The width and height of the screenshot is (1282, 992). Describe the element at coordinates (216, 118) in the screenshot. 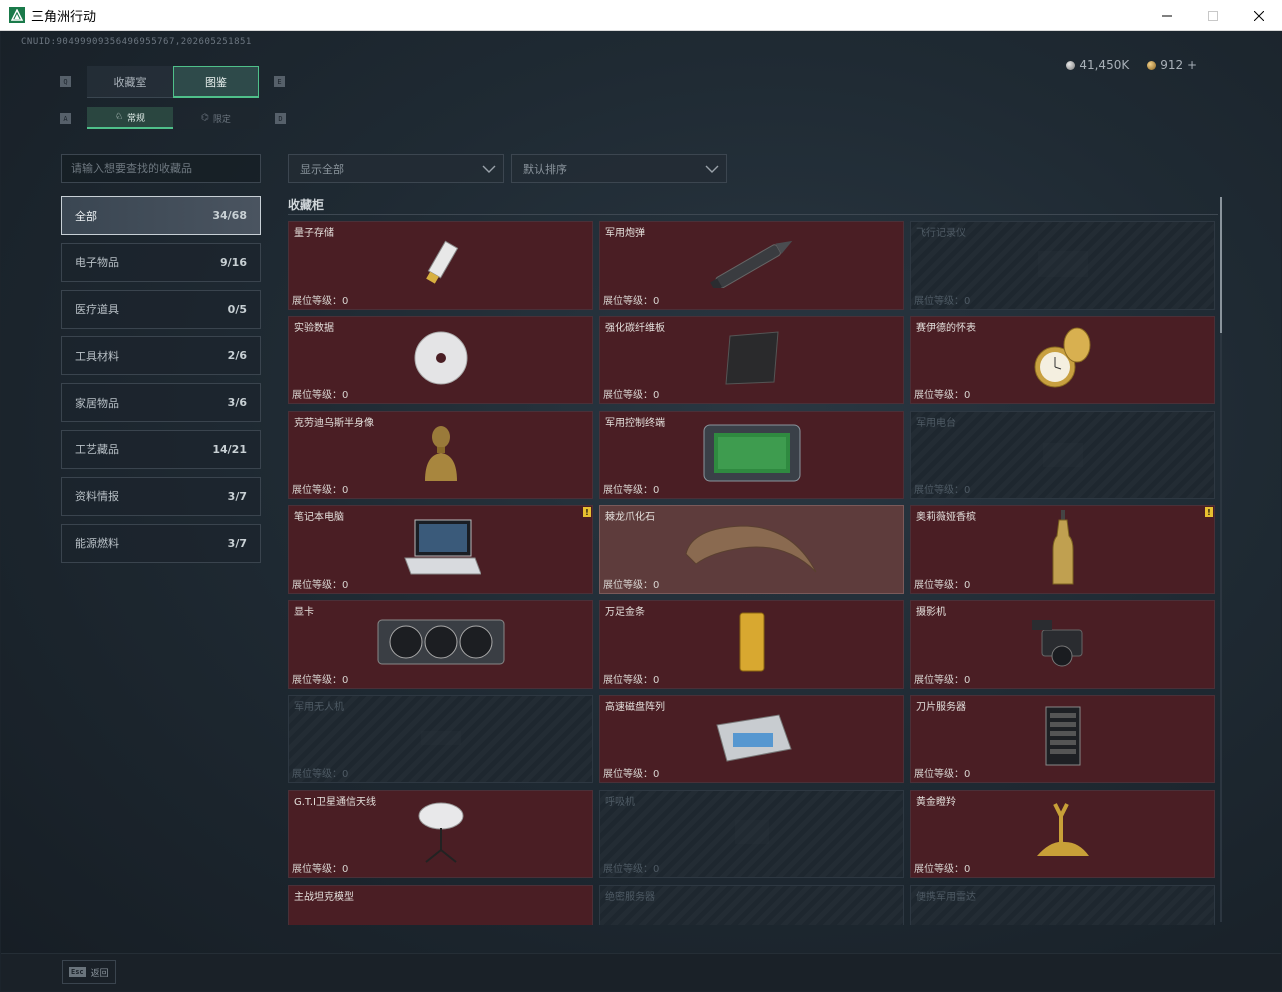

I see `tab-limited: ⌬ 限定` at that location.